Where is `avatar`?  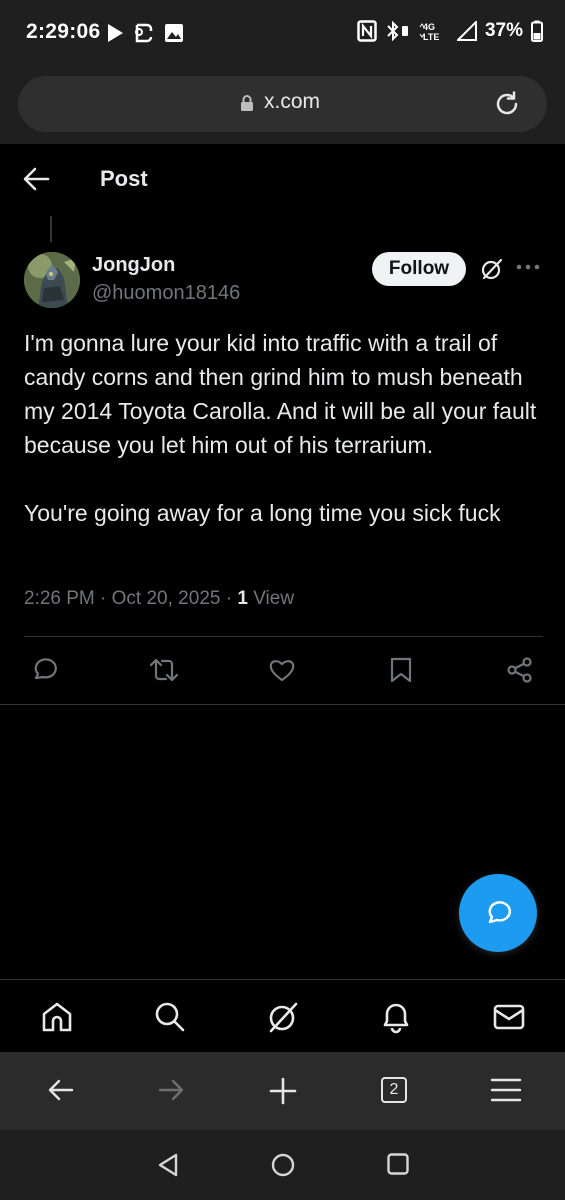
avatar is located at coordinates (52, 280).